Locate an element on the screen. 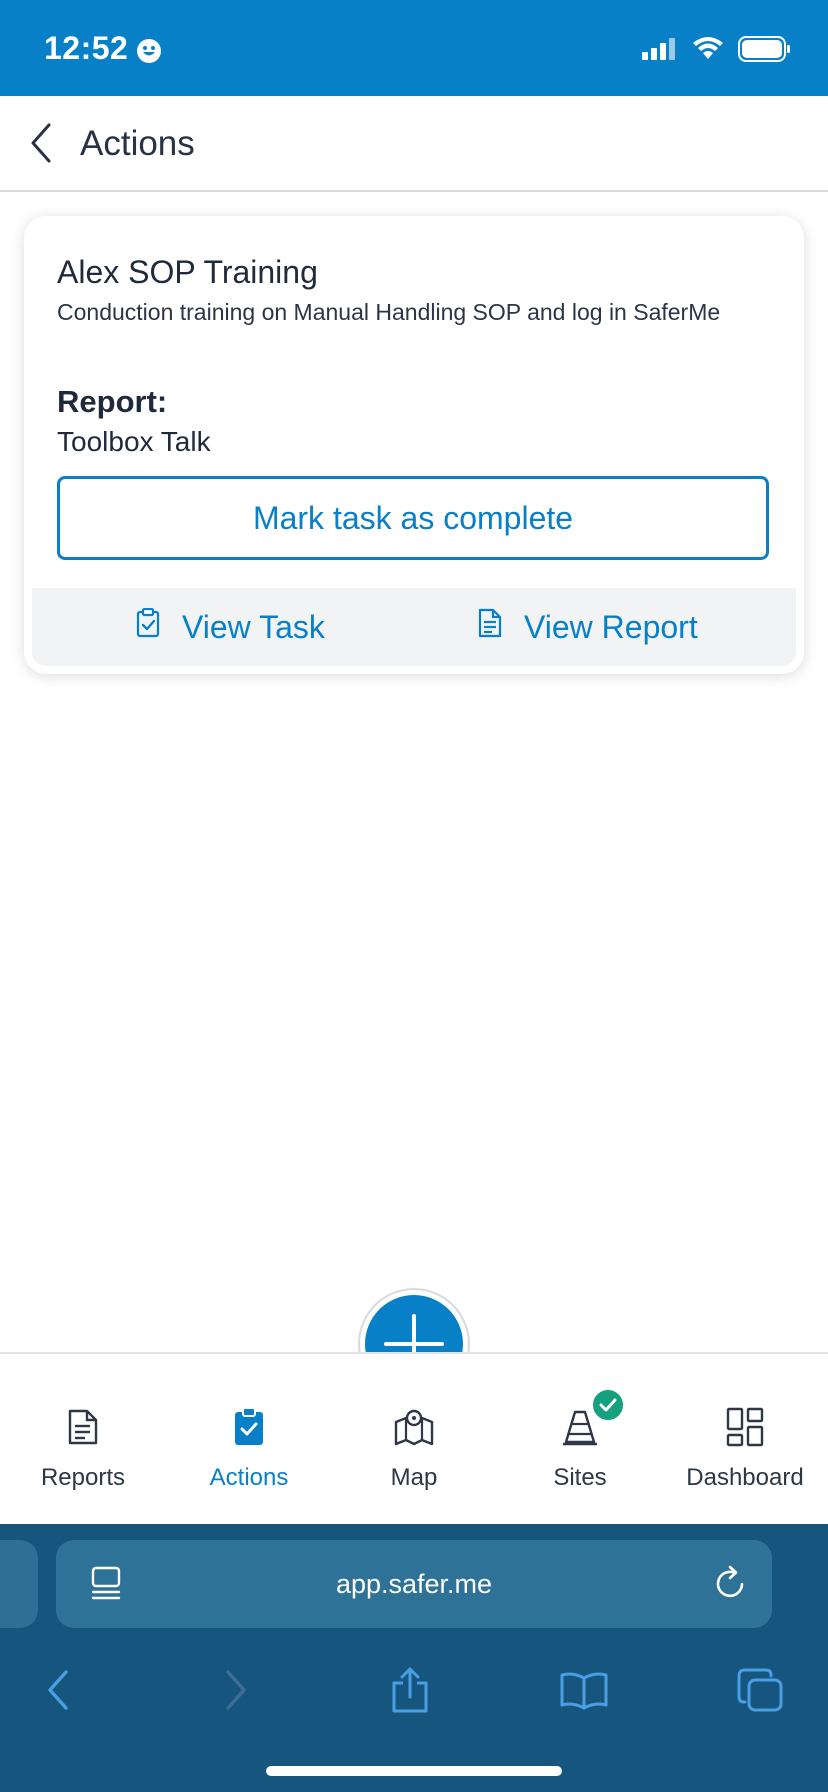 This screenshot has width=828, height=1792. sites-check-badge-icon is located at coordinates (608, 1405).